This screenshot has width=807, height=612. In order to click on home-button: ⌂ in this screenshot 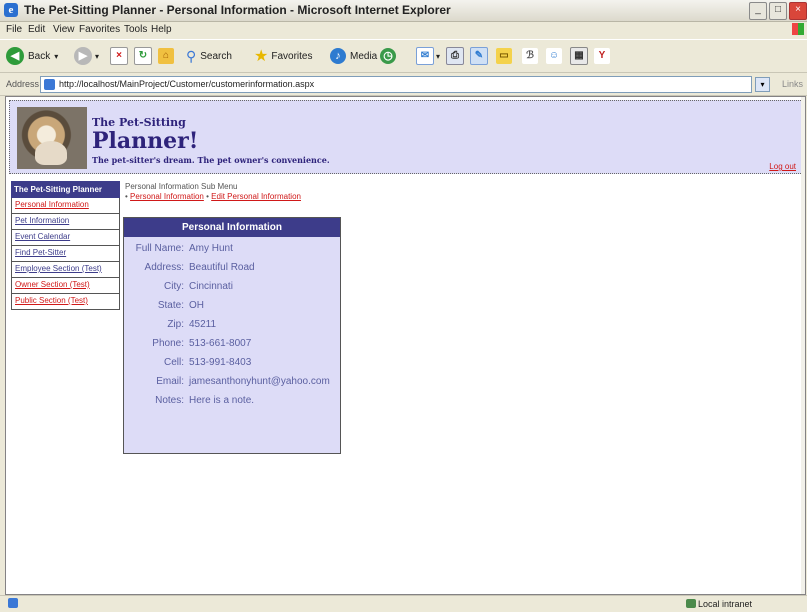, I will do `click(166, 56)`.